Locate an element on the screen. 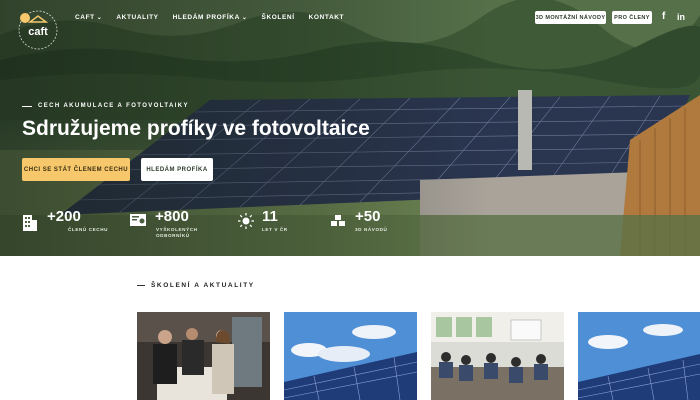 The image size is (700, 400). stat-guides: +50 3D NÁVODŮ is located at coordinates (365, 225).